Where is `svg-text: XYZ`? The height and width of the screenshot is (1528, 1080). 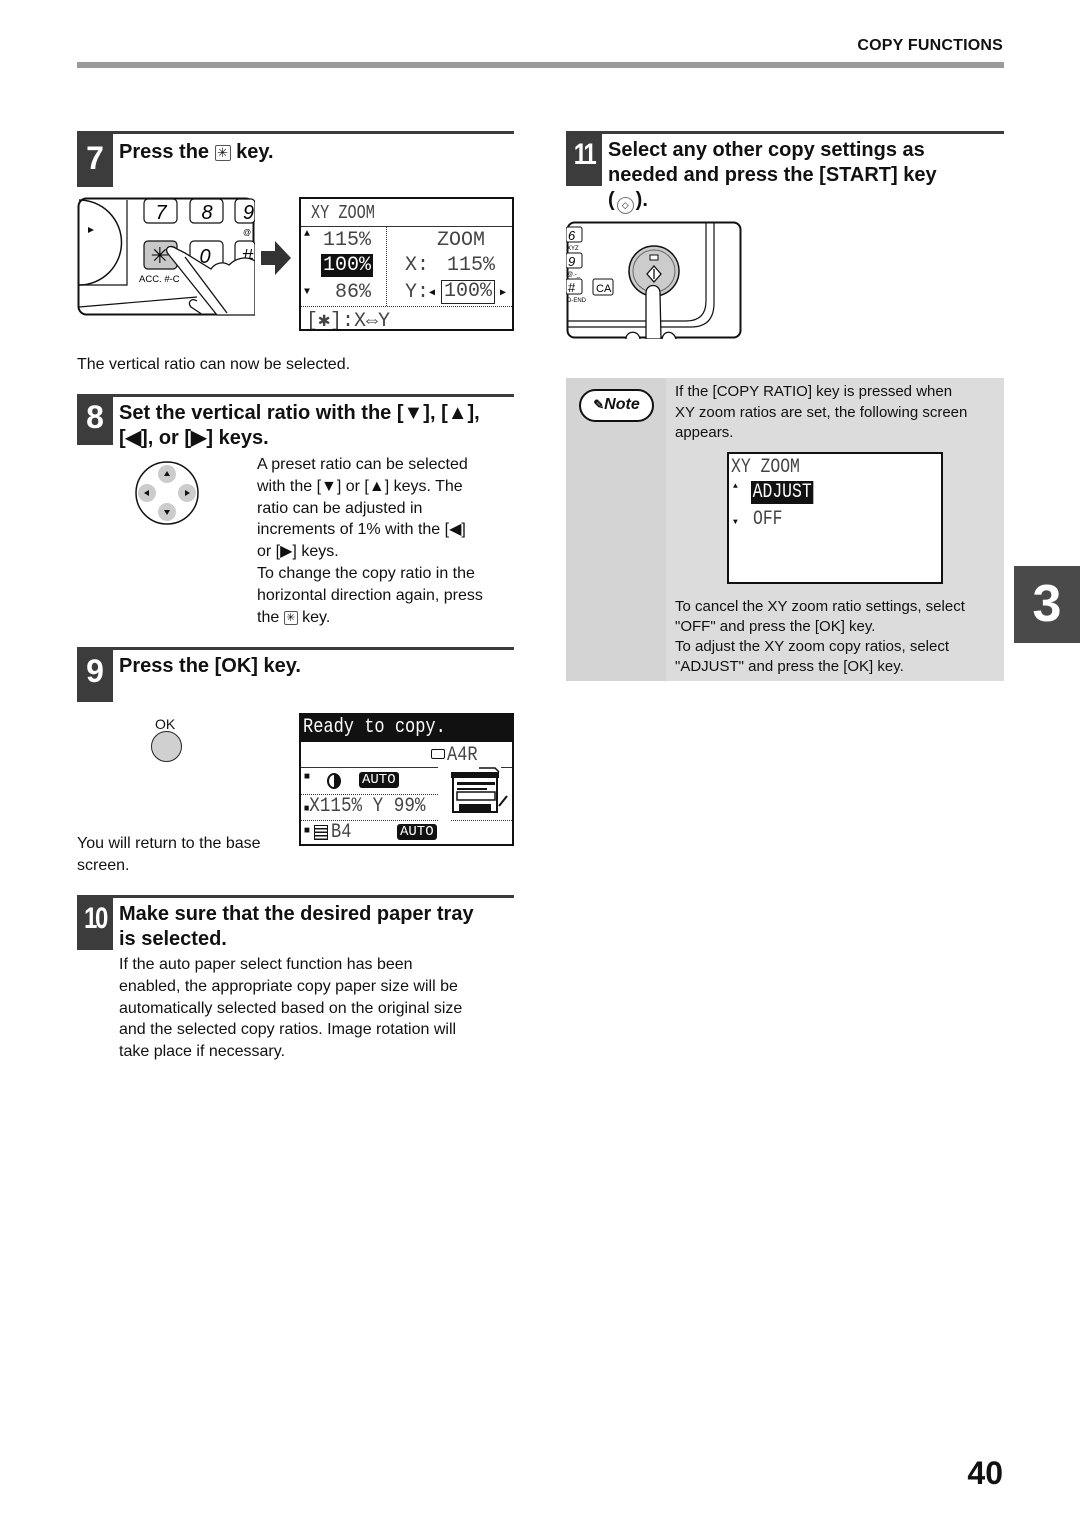 svg-text: XYZ is located at coordinates (573, 249).